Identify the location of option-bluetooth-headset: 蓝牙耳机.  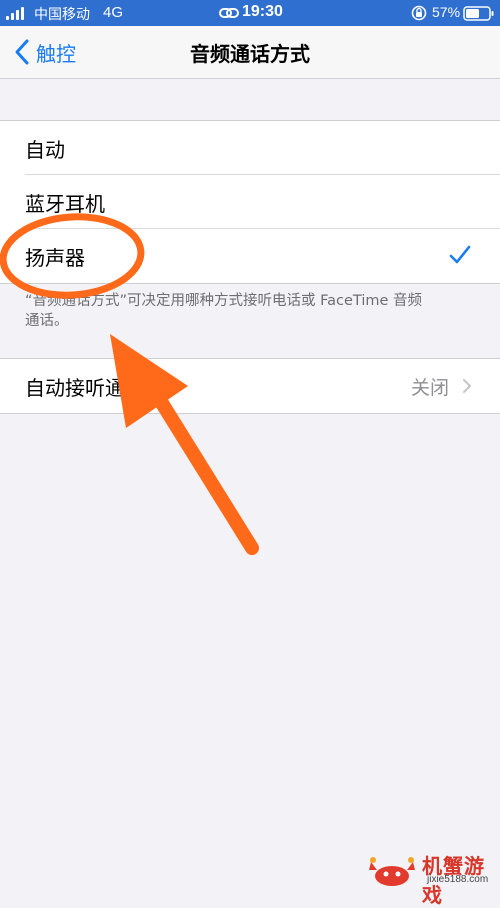
(250, 202).